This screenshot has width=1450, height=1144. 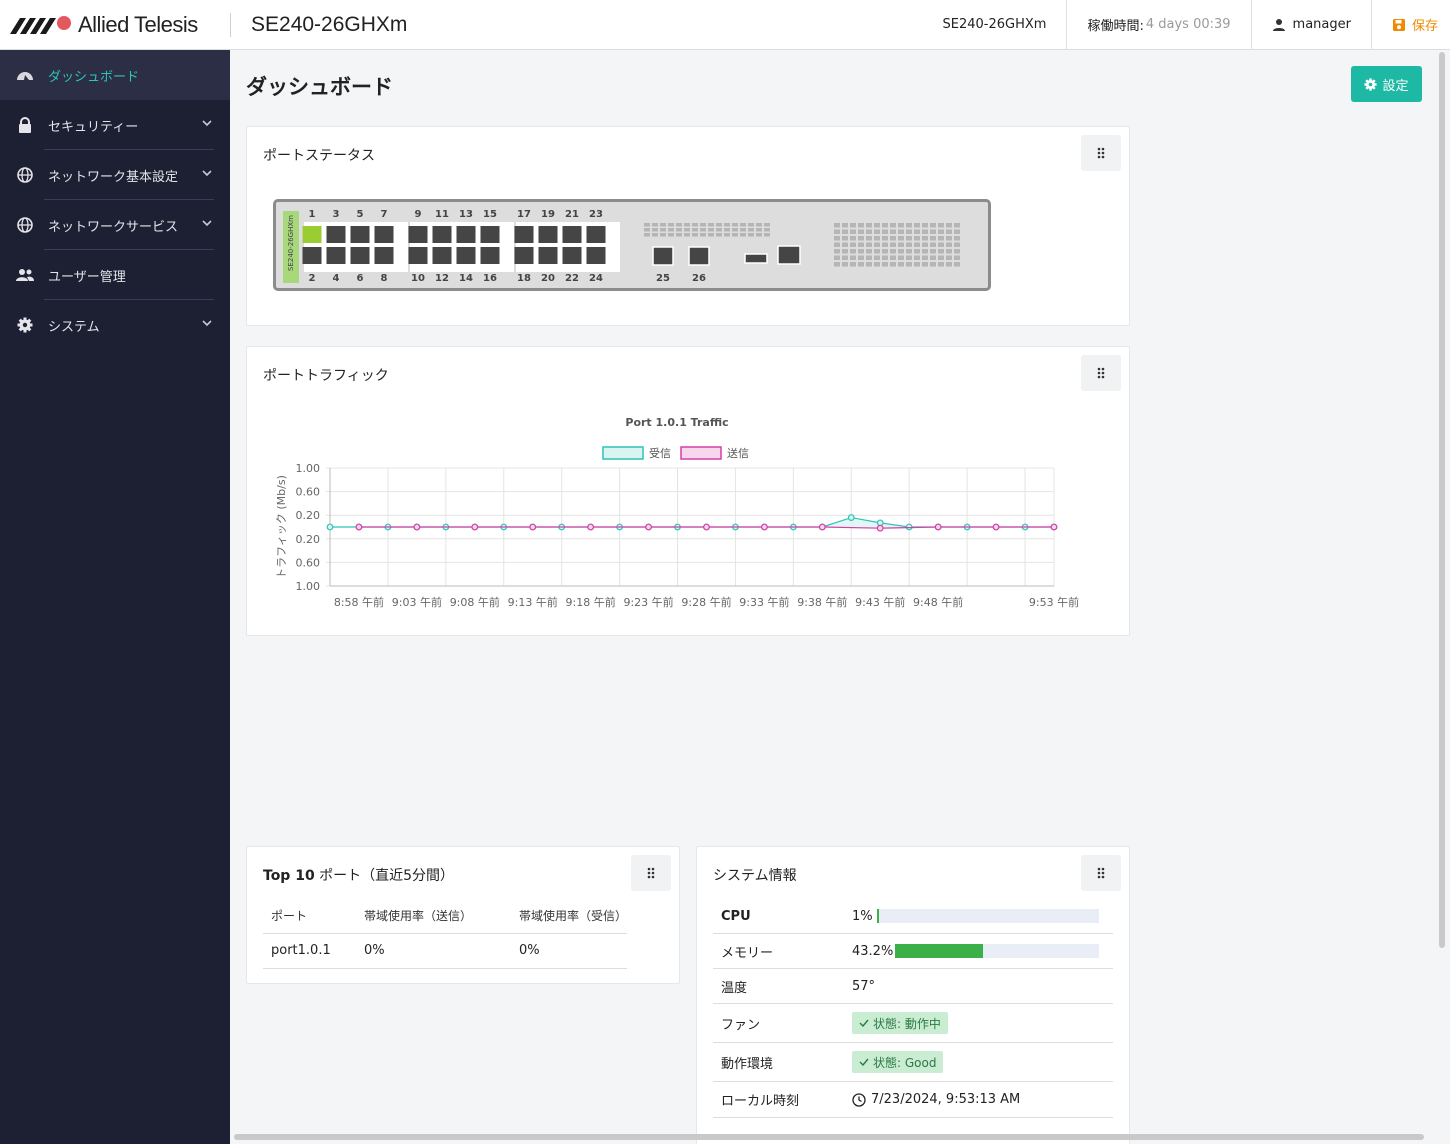 What do you see at coordinates (623, 453) in the screenshot?
I see `legend-swatch-rx` at bounding box center [623, 453].